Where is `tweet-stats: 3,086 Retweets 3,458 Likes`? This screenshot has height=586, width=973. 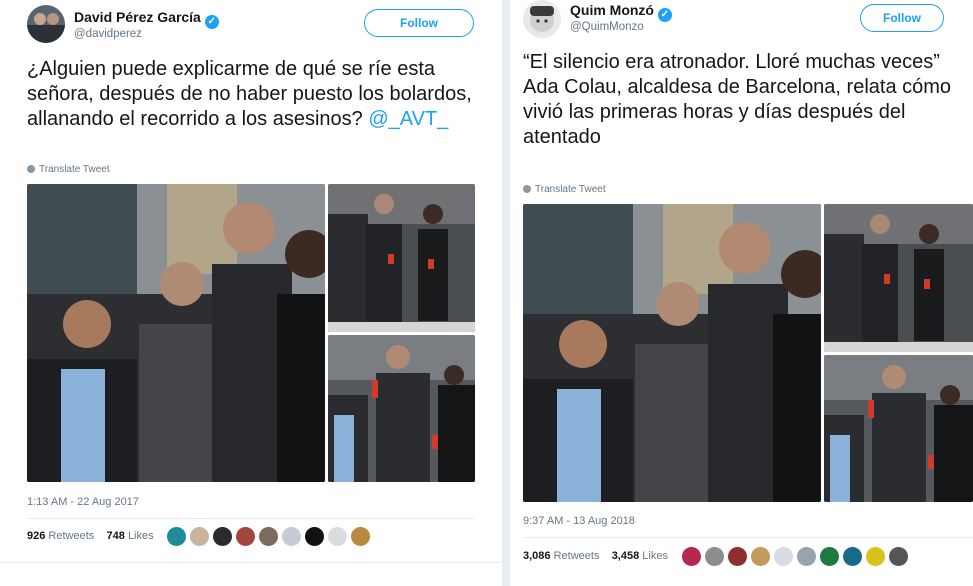 tweet-stats: 3,086 Retweets 3,458 Likes is located at coordinates (595, 556).